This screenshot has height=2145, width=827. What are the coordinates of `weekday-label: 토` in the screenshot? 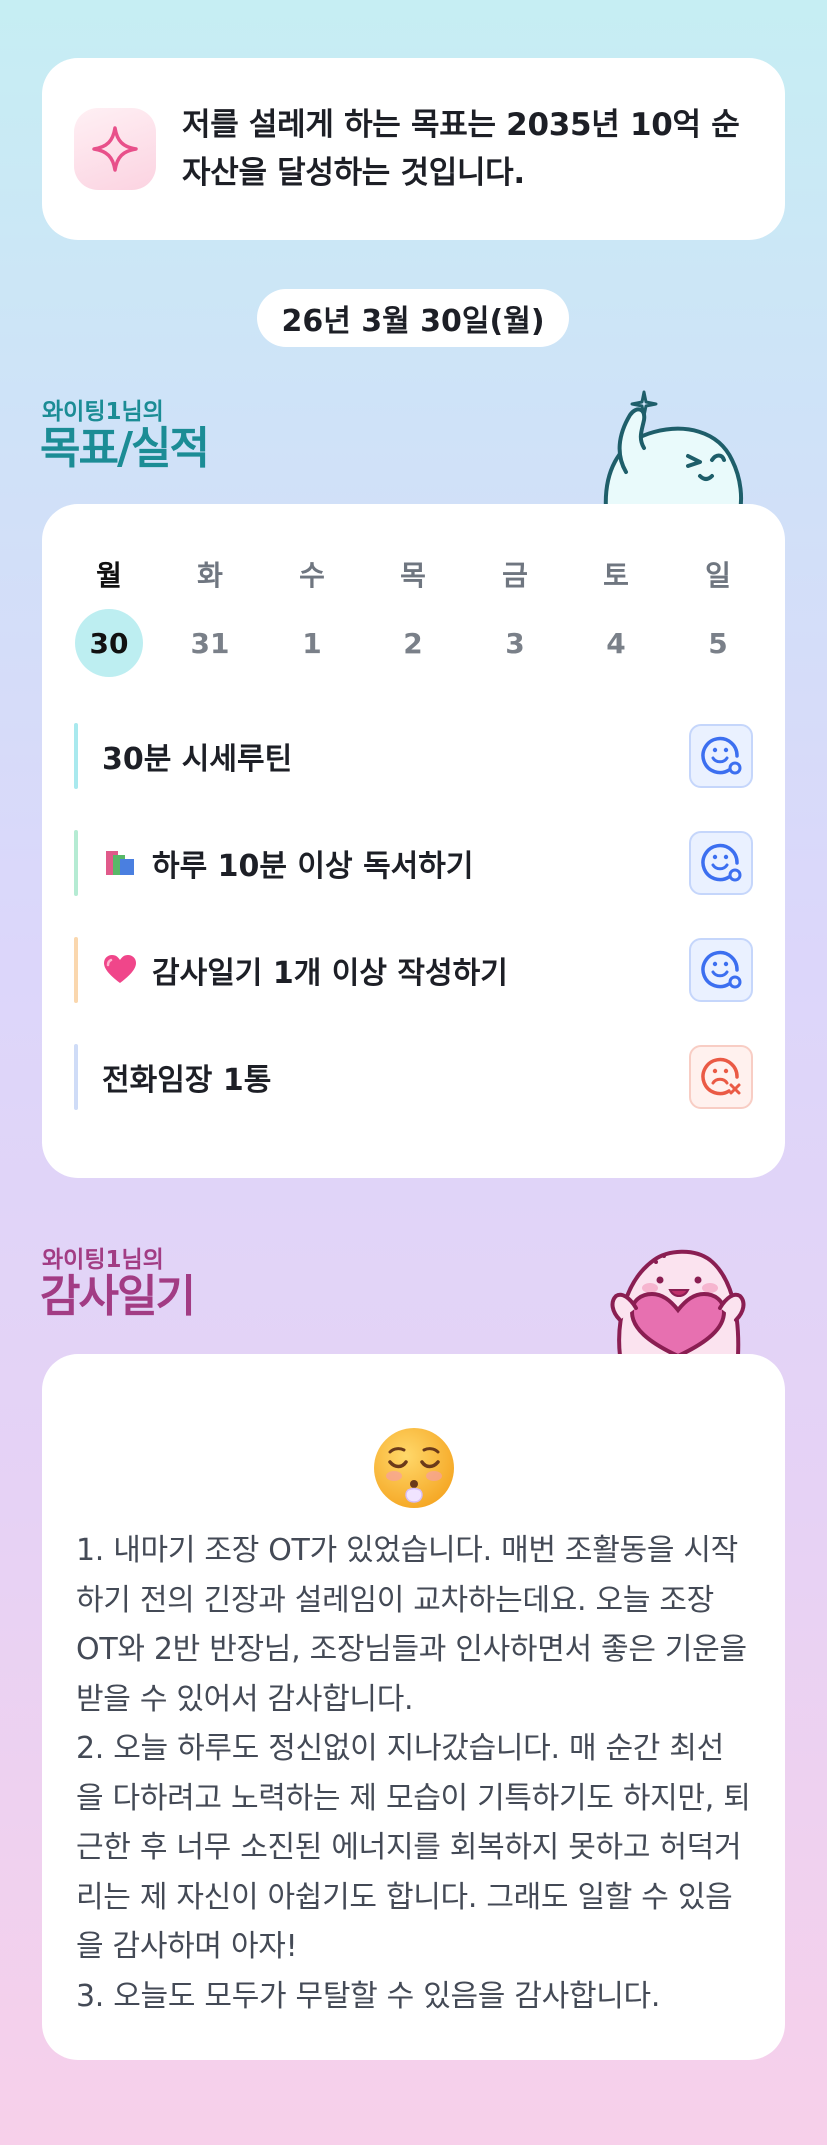 It's located at (616, 575).